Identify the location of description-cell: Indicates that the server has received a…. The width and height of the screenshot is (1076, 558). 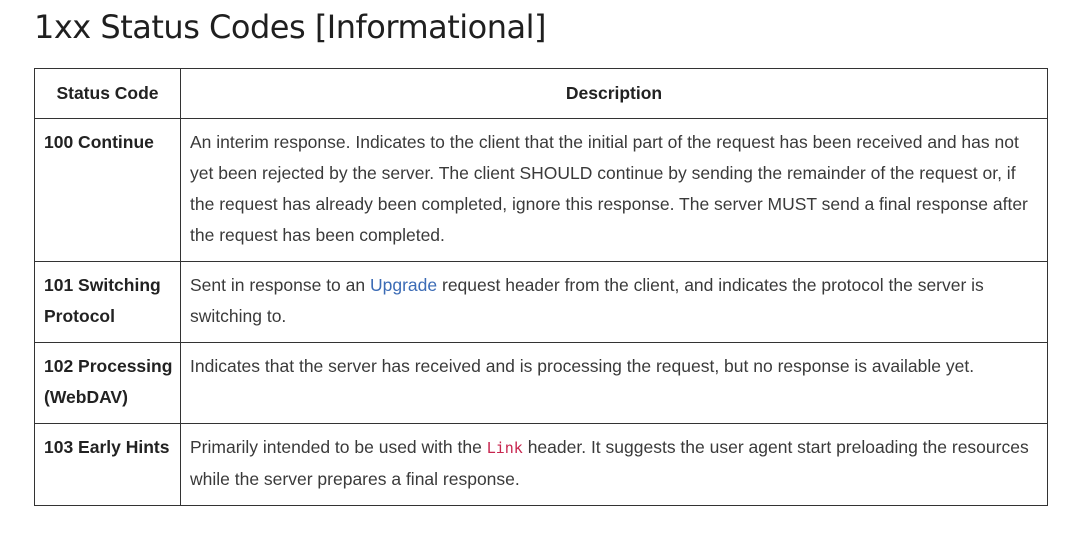
(614, 383).